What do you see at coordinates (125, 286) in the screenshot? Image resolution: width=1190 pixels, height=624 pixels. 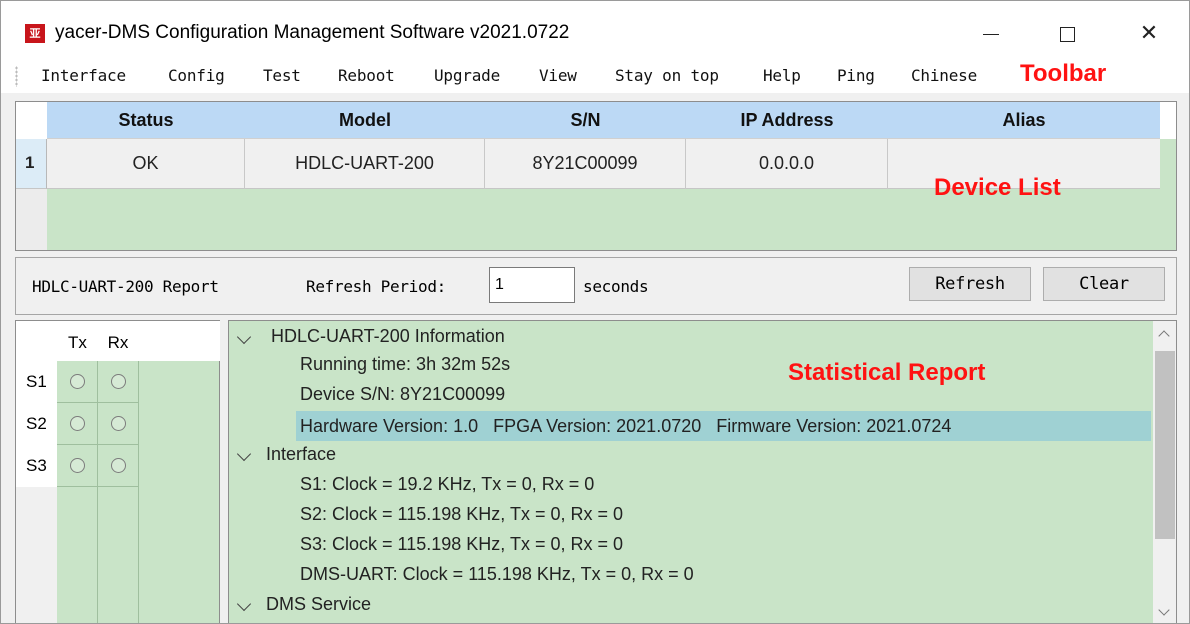 I see `report-title: HDLC-UART-200 Report` at bounding box center [125, 286].